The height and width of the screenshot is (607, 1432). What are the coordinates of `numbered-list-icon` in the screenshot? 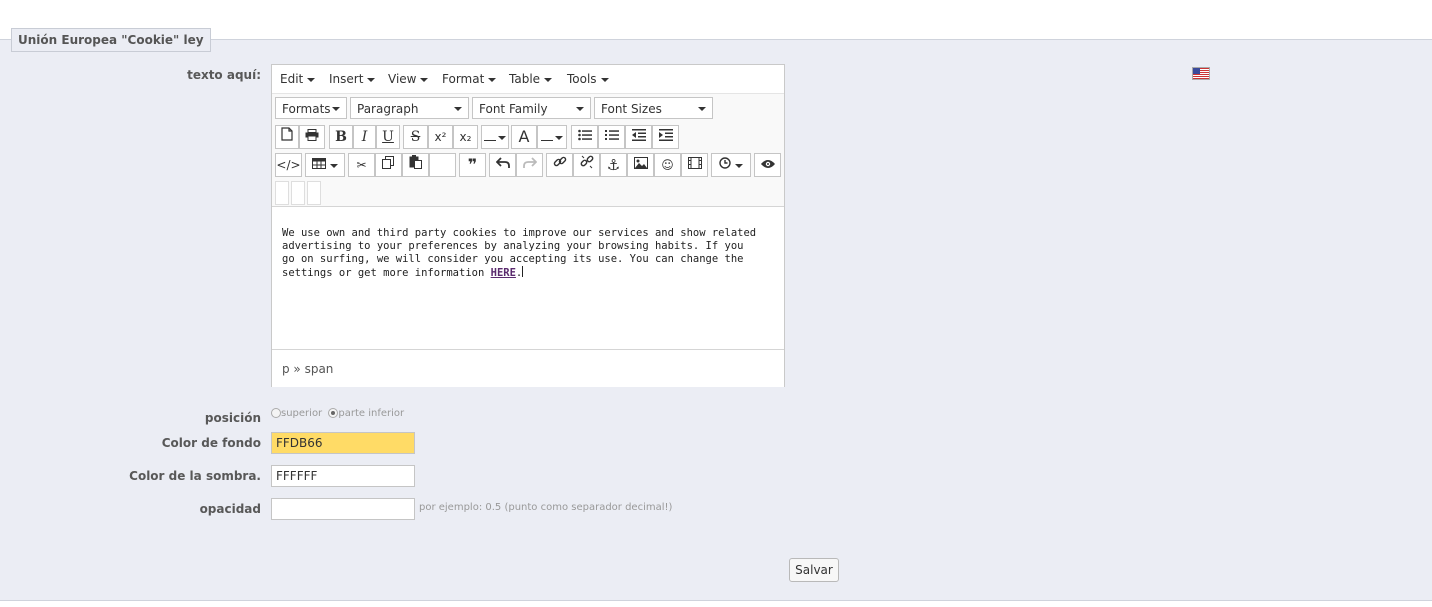 It's located at (611, 137).